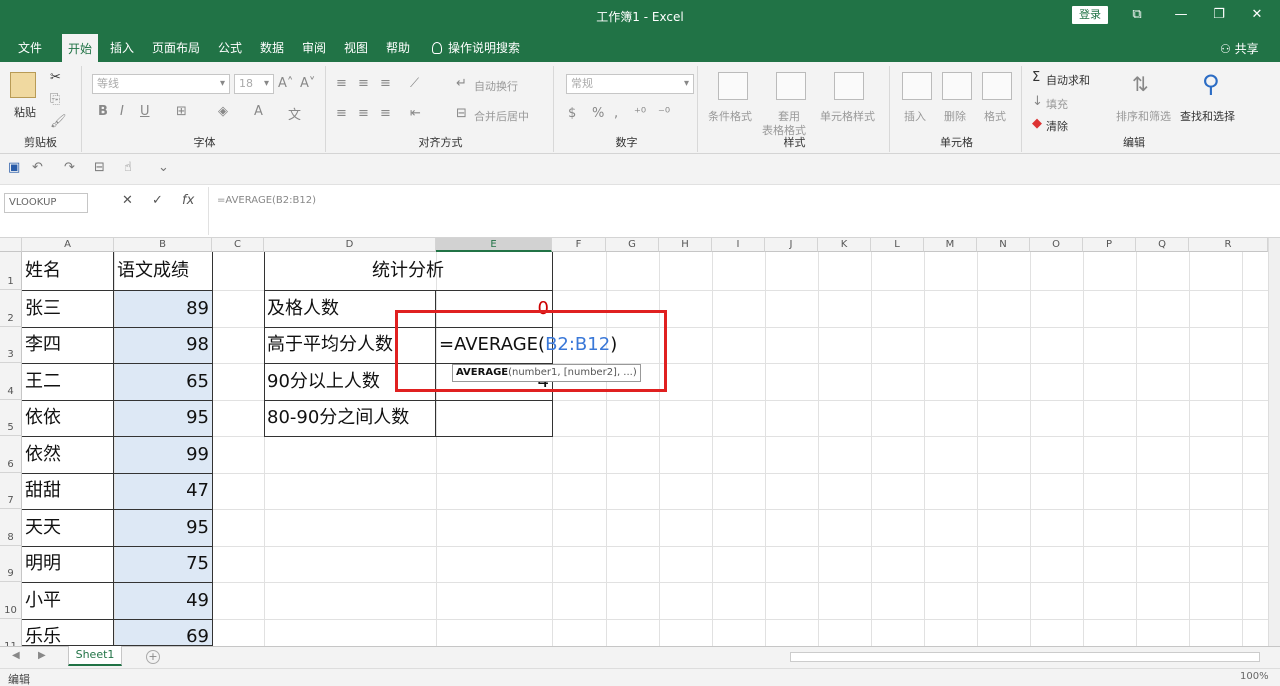  What do you see at coordinates (461, 83) in the screenshot?
I see `wrap-text-icon: ↵` at bounding box center [461, 83].